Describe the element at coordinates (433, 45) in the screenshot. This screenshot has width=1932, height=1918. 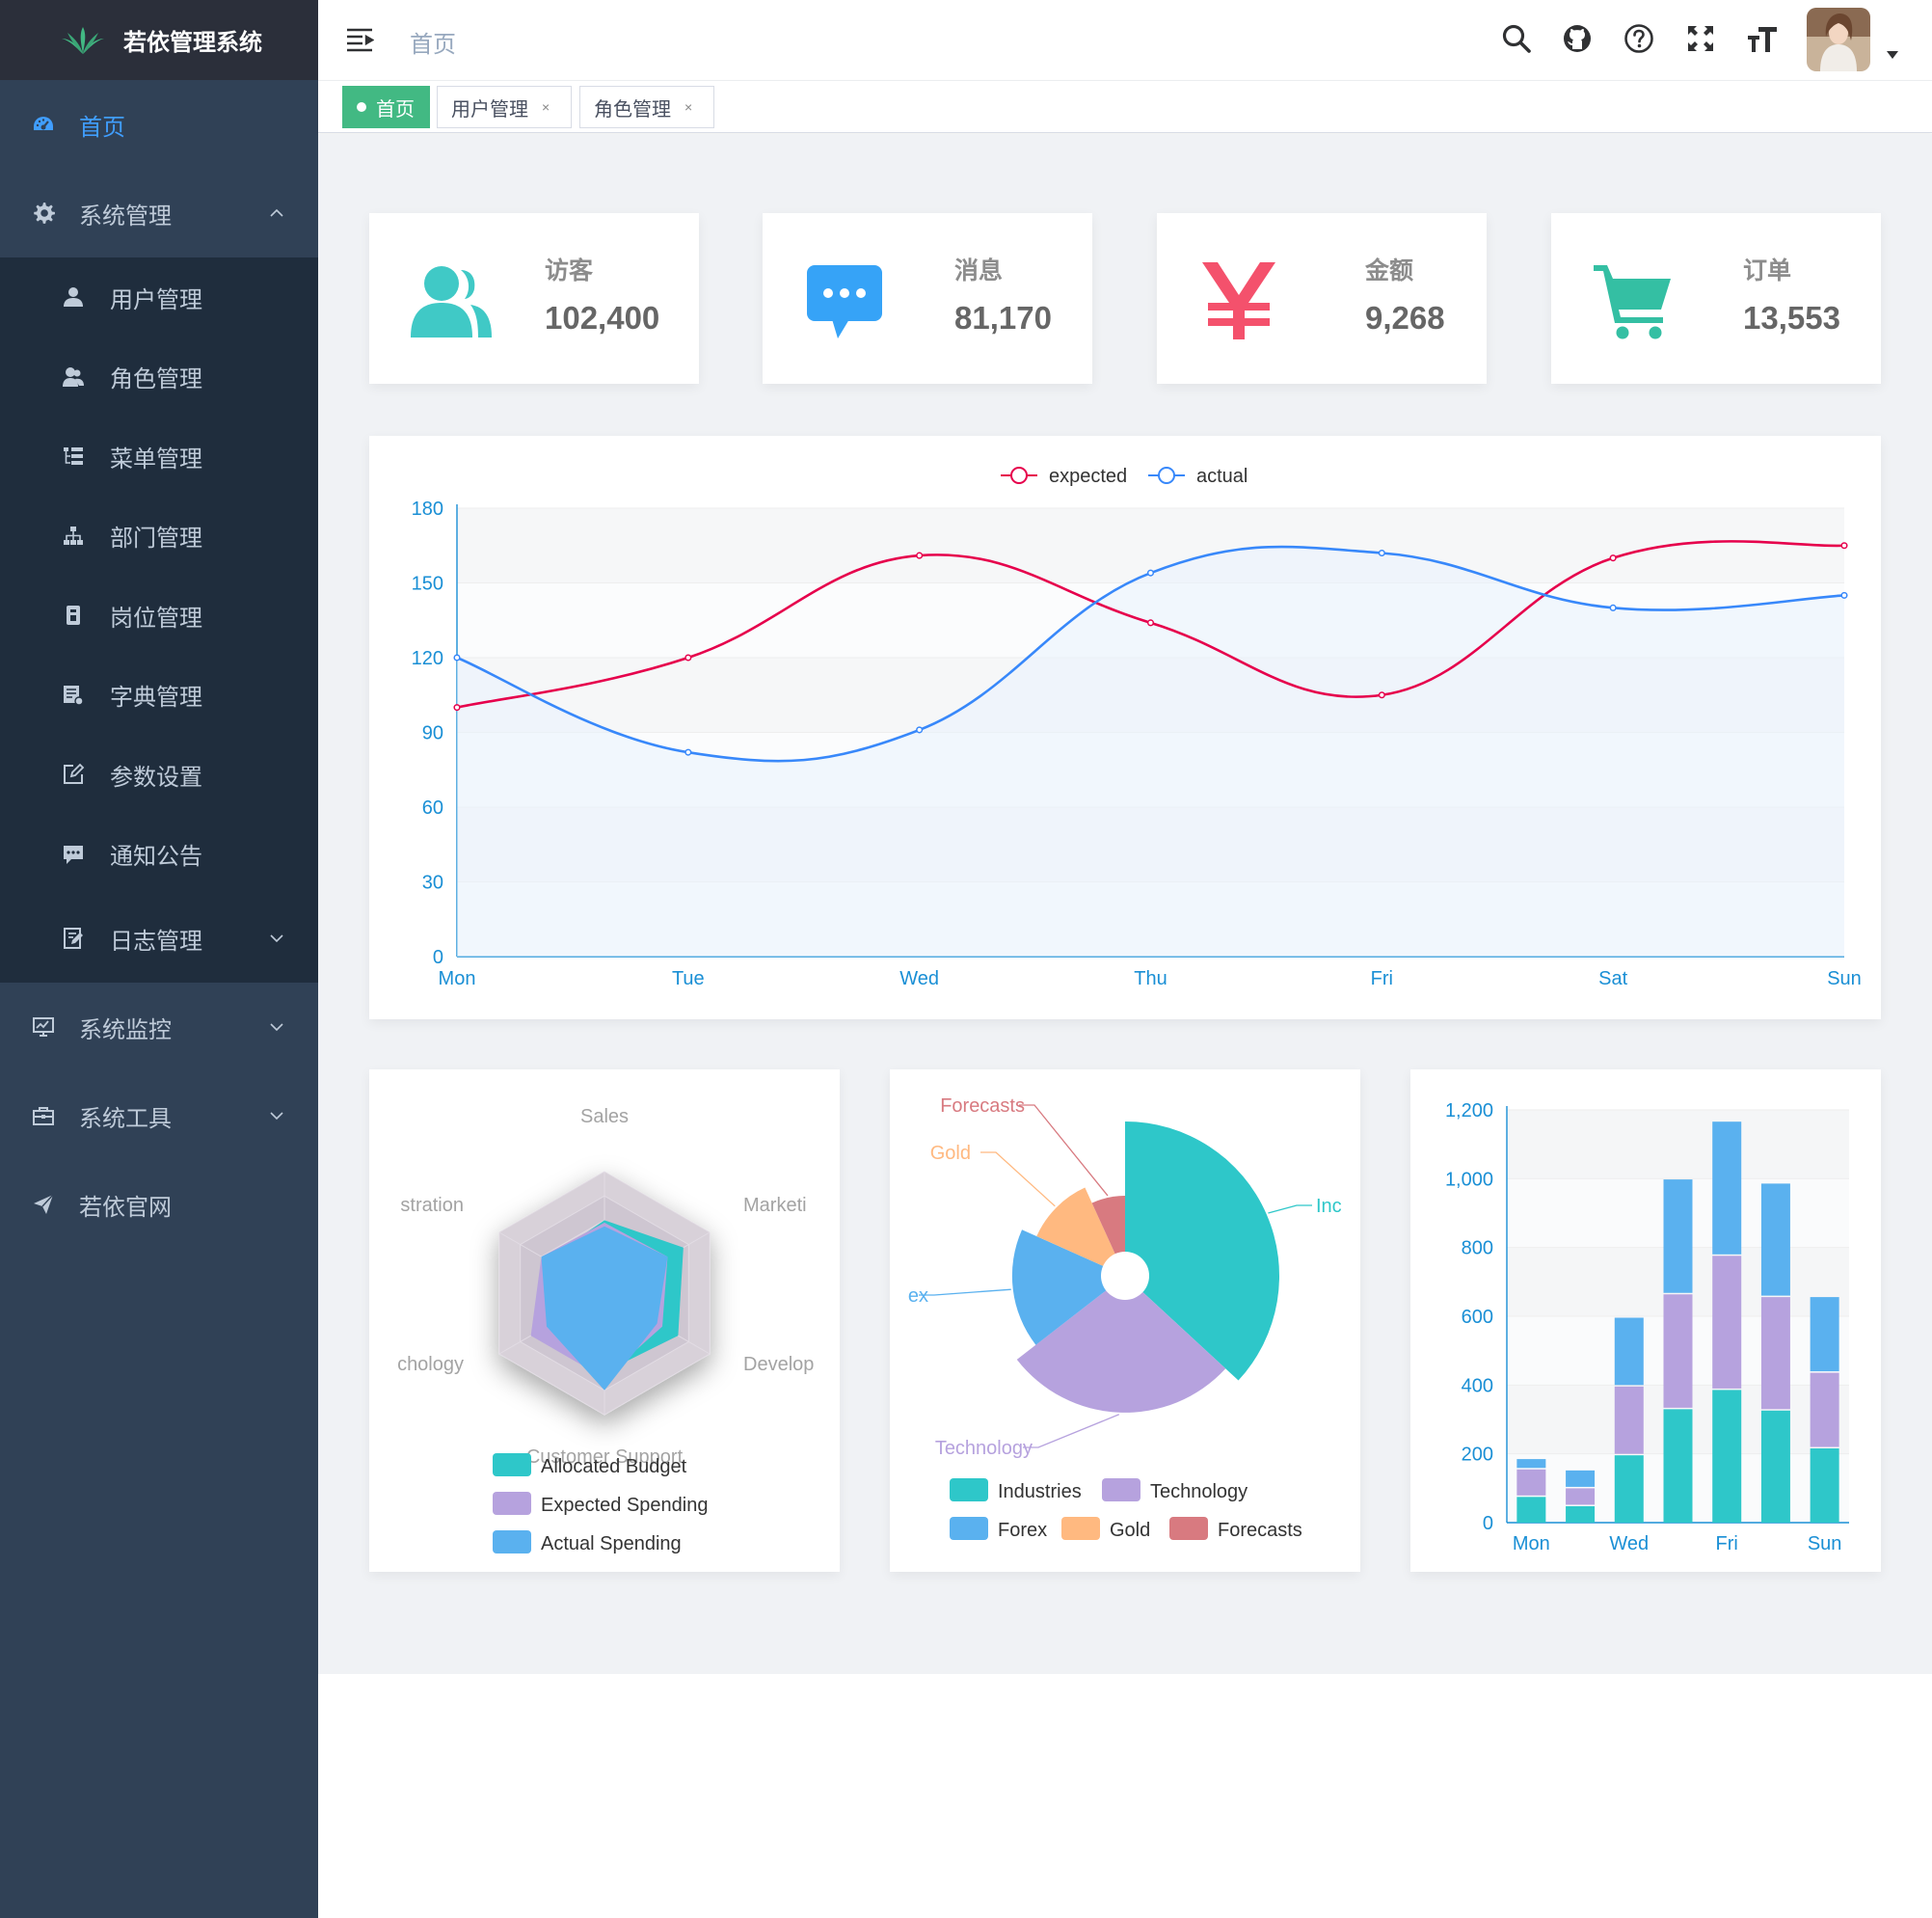
I see `breadcrumb: 首页` at that location.